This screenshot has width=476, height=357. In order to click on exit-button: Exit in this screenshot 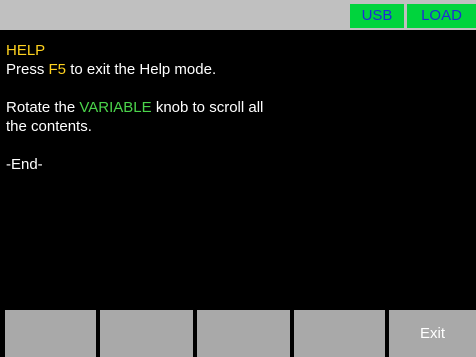, I will do `click(432, 333)`.